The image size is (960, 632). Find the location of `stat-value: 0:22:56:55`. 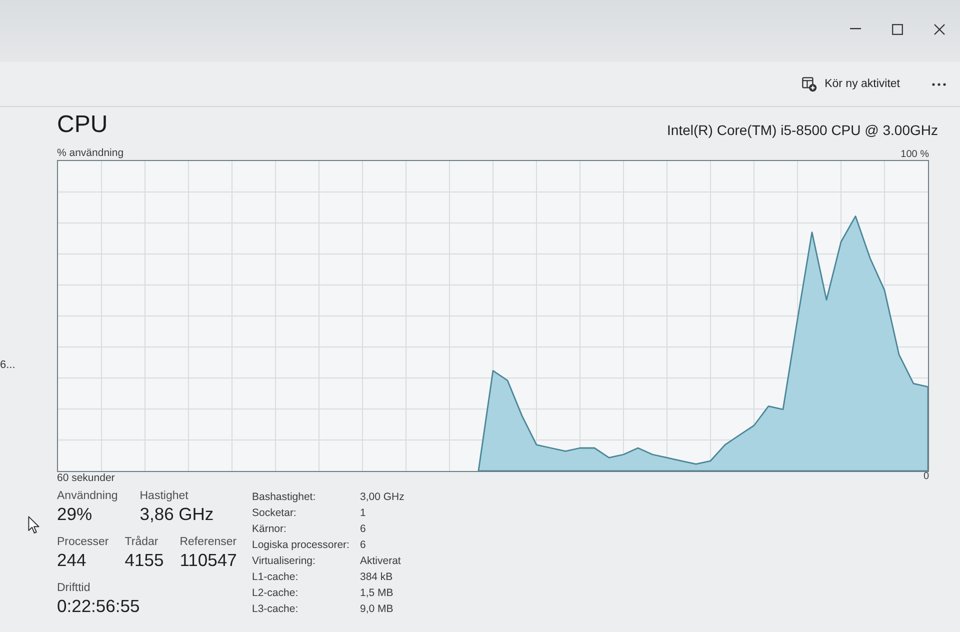

stat-value: 0:22:56:55 is located at coordinates (98, 606).